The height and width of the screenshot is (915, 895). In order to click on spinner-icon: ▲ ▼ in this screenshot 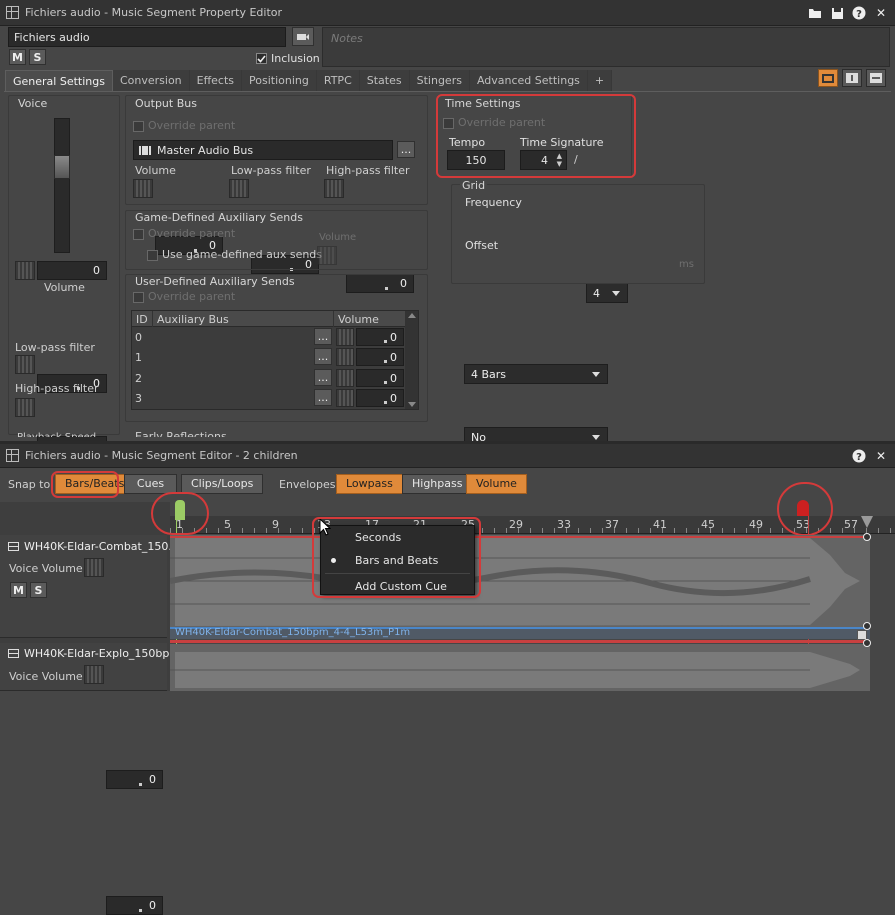, I will do `click(559, 160)`.